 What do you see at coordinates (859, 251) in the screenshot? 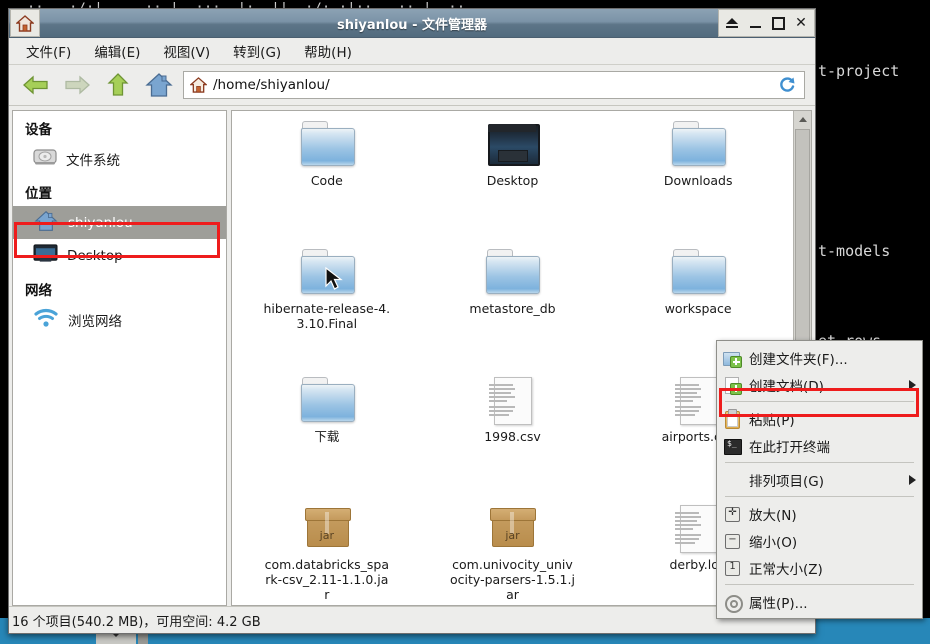
I see `terminal-line: t-models` at bounding box center [859, 251].